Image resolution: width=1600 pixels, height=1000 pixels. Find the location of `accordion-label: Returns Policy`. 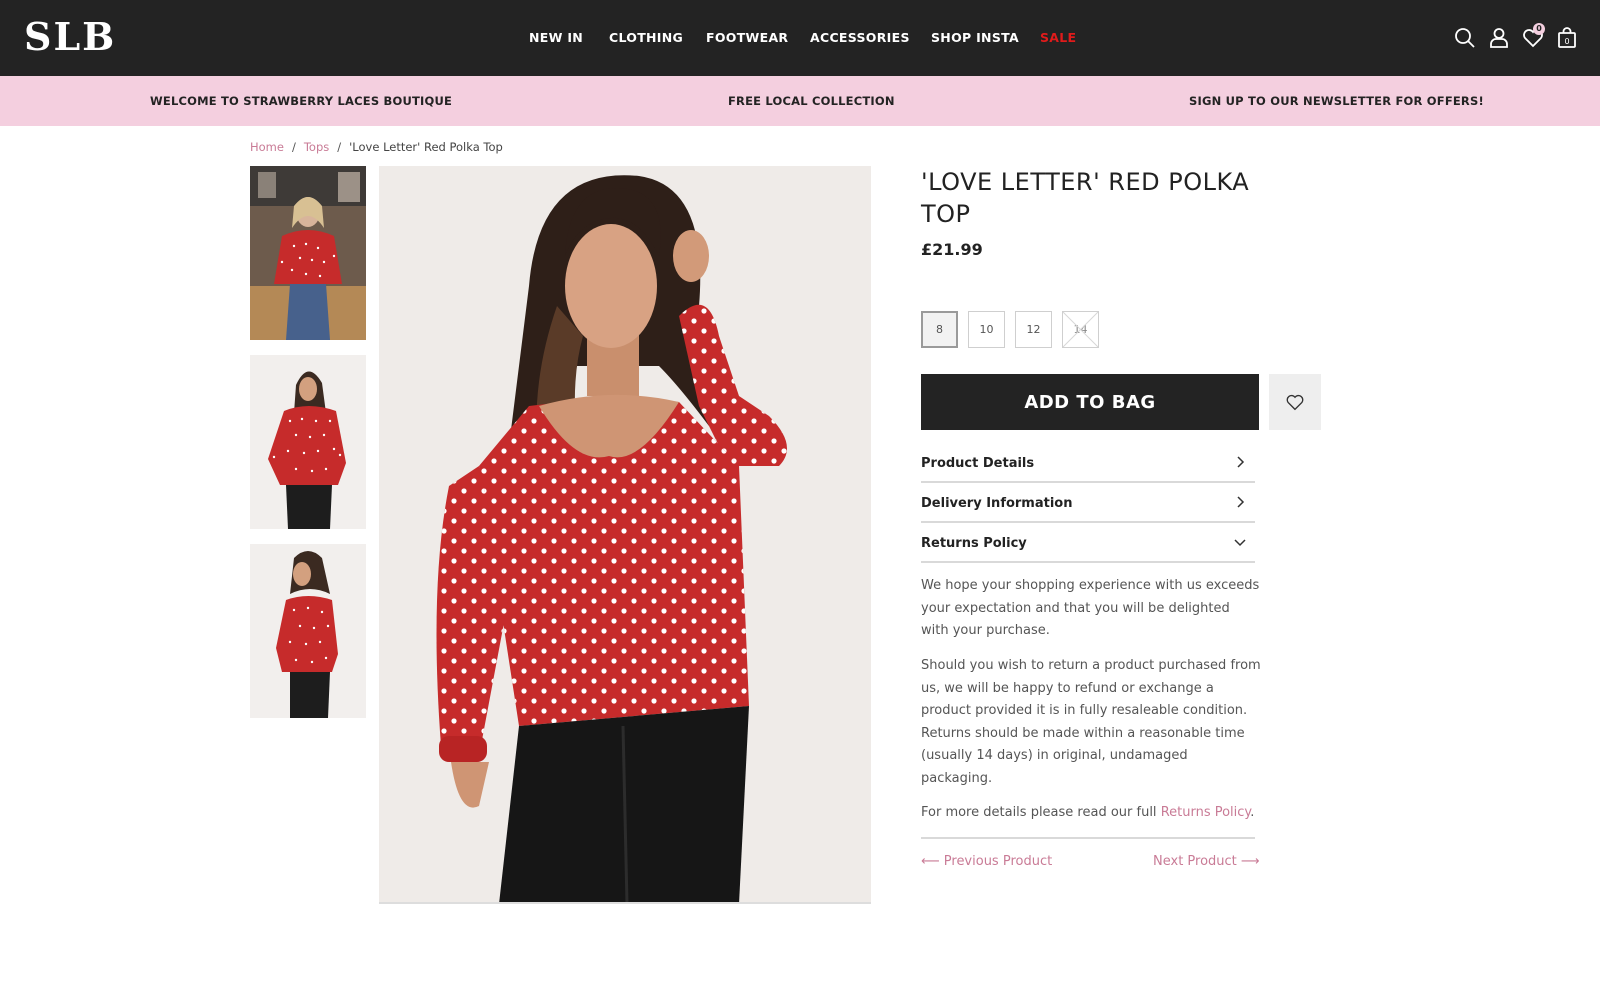

accordion-label: Returns Policy is located at coordinates (974, 543).